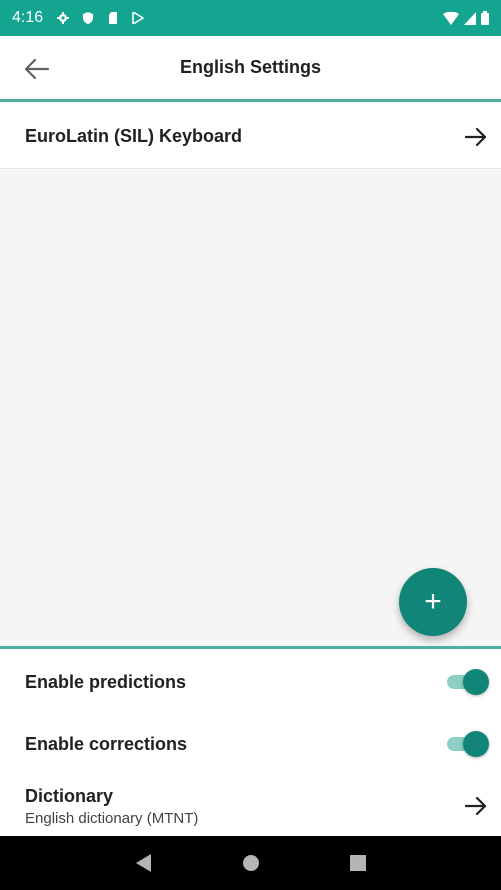 This screenshot has height=890, width=501. I want to click on corrections-label: Enable corrections, so click(106, 743).